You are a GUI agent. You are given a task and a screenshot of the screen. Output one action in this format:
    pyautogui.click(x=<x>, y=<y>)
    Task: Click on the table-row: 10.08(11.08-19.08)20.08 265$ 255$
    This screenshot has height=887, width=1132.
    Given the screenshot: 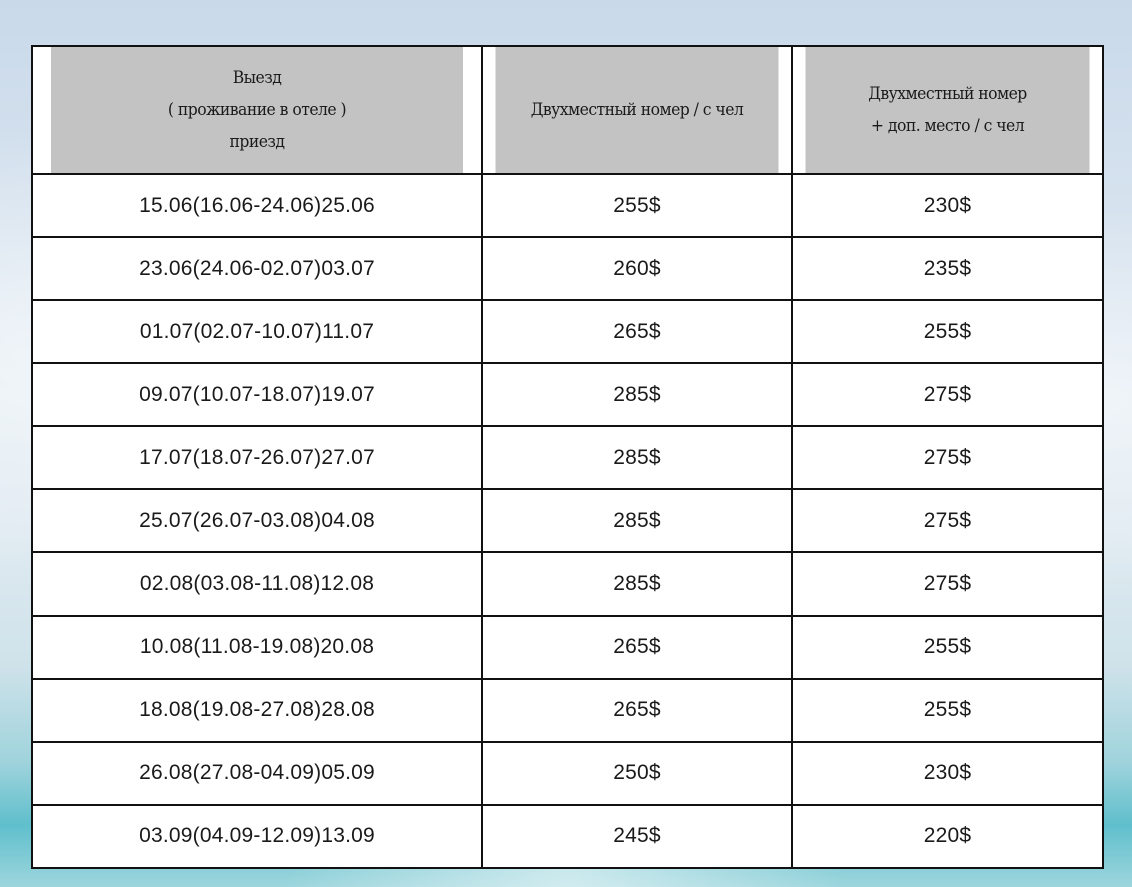 What is the action you would take?
    pyautogui.click(x=567, y=647)
    